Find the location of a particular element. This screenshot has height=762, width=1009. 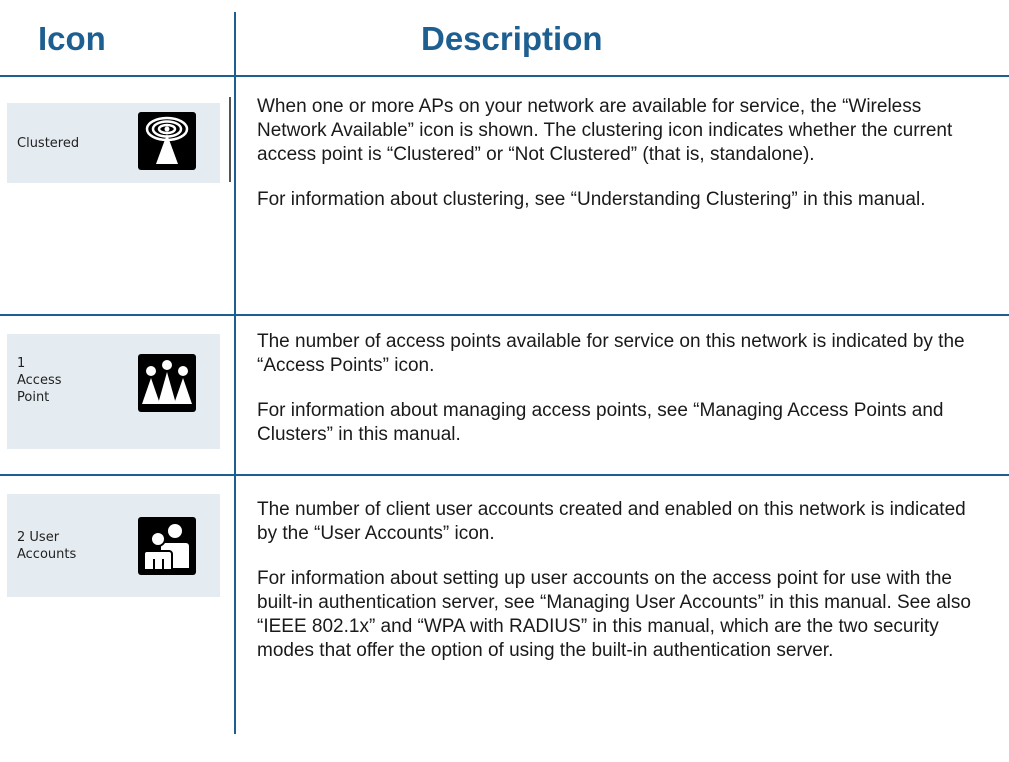

user-accounts-icon is located at coordinates (167, 546).